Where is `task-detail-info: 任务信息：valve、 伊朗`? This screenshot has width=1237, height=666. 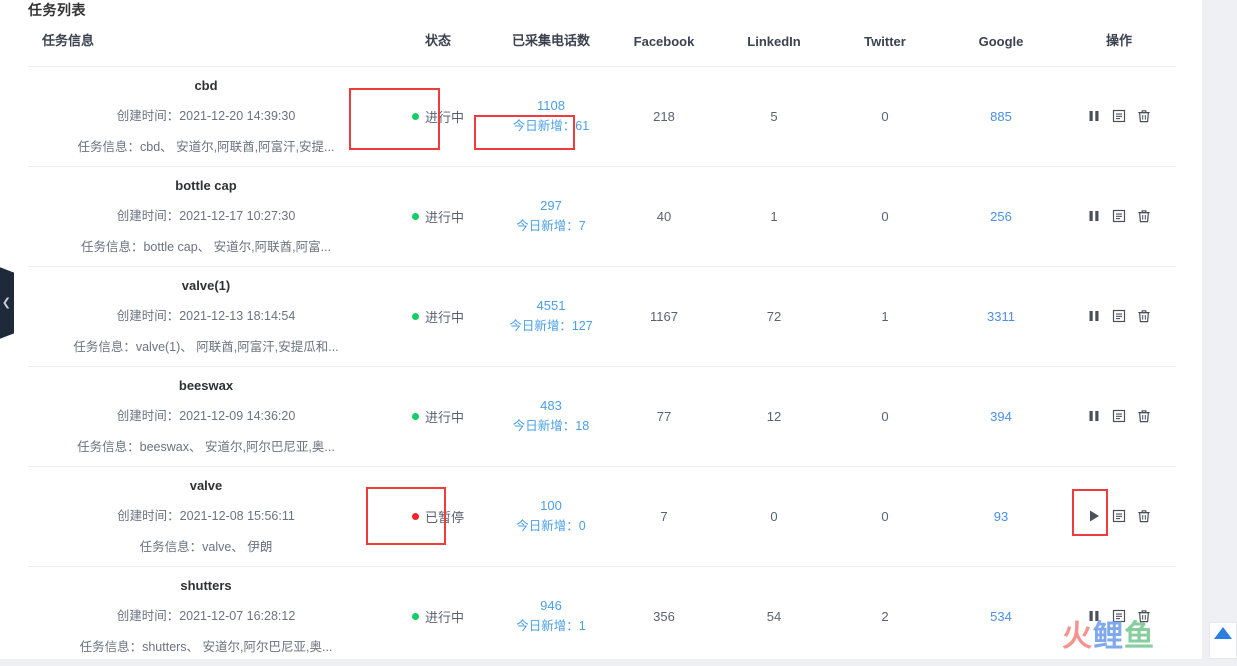 task-detail-info: 任务信息：valve、 伊朗 is located at coordinates (206, 545).